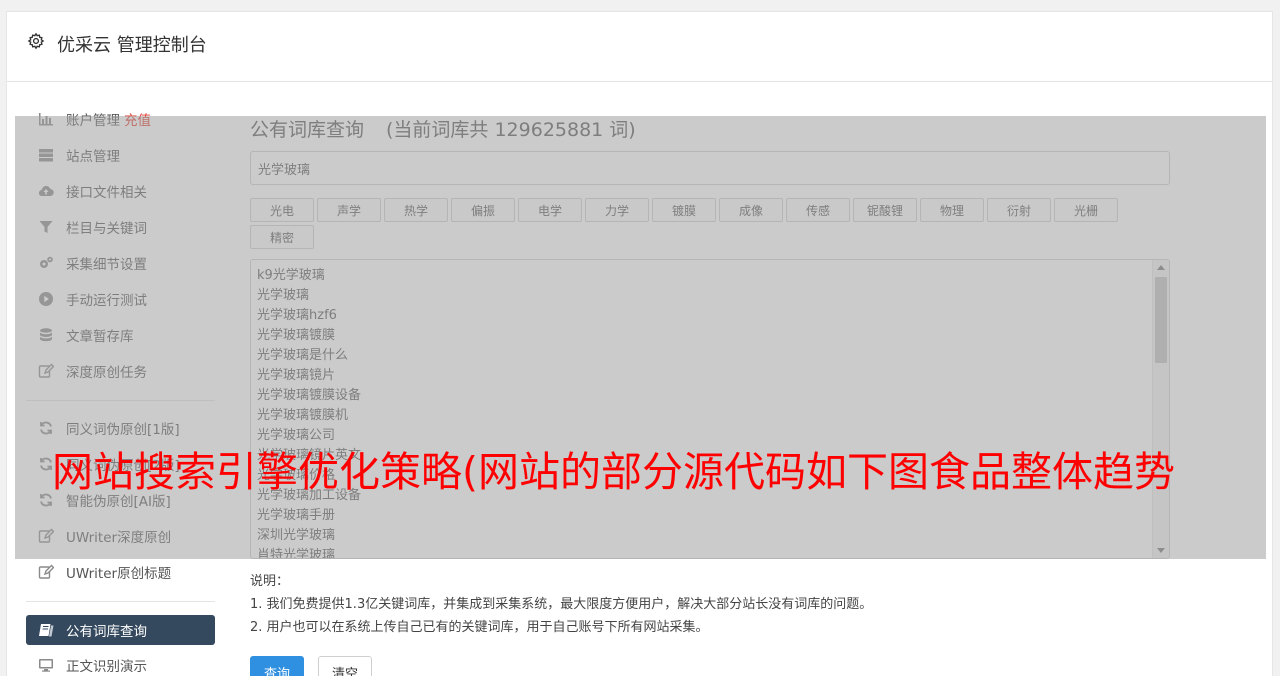  What do you see at coordinates (46, 665) in the screenshot?
I see `monitor-icon` at bounding box center [46, 665].